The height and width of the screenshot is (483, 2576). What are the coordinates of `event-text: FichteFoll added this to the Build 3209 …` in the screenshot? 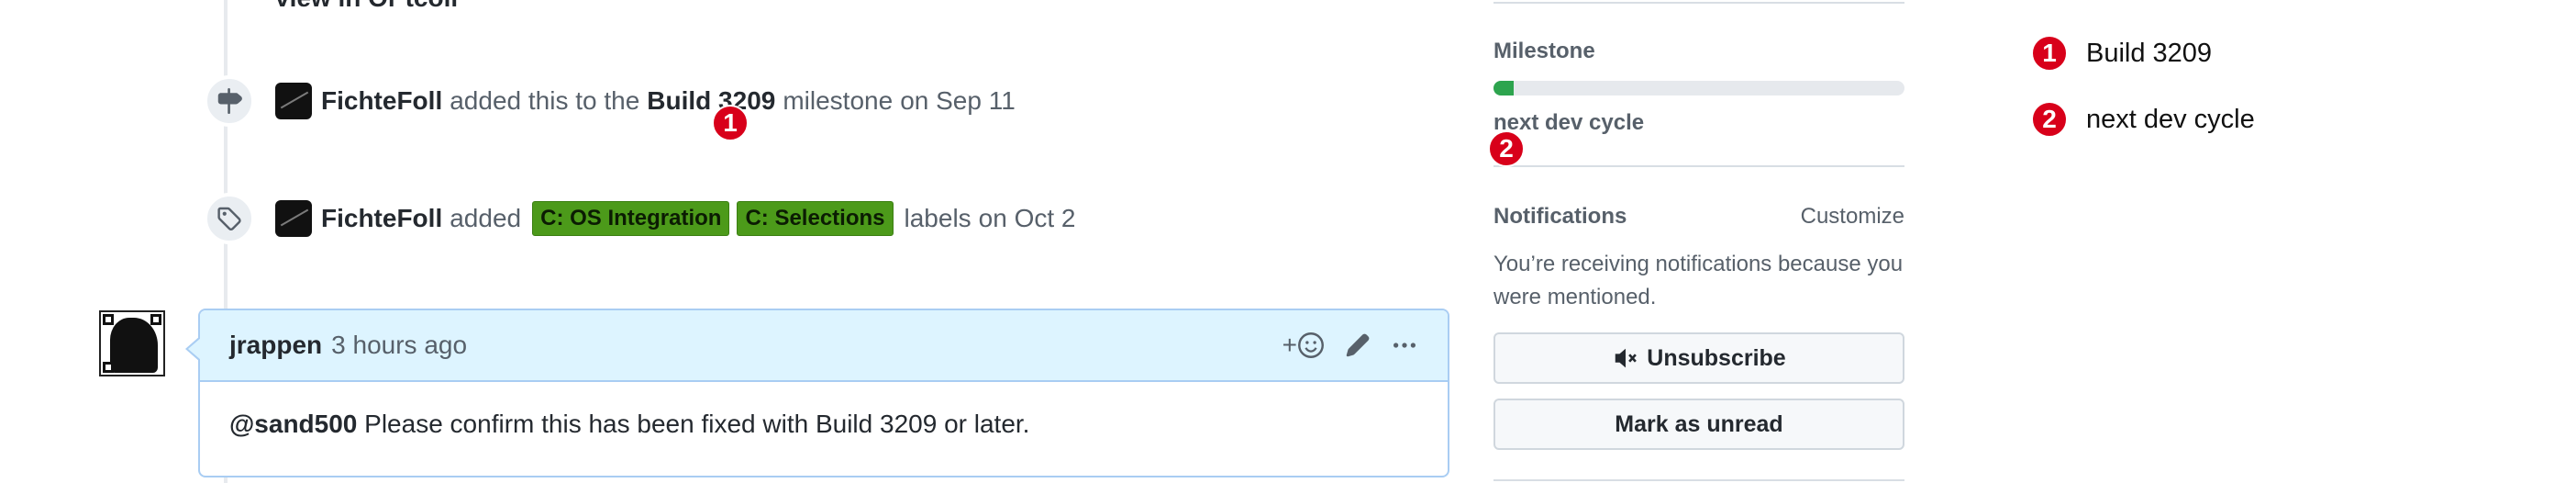 It's located at (668, 101).